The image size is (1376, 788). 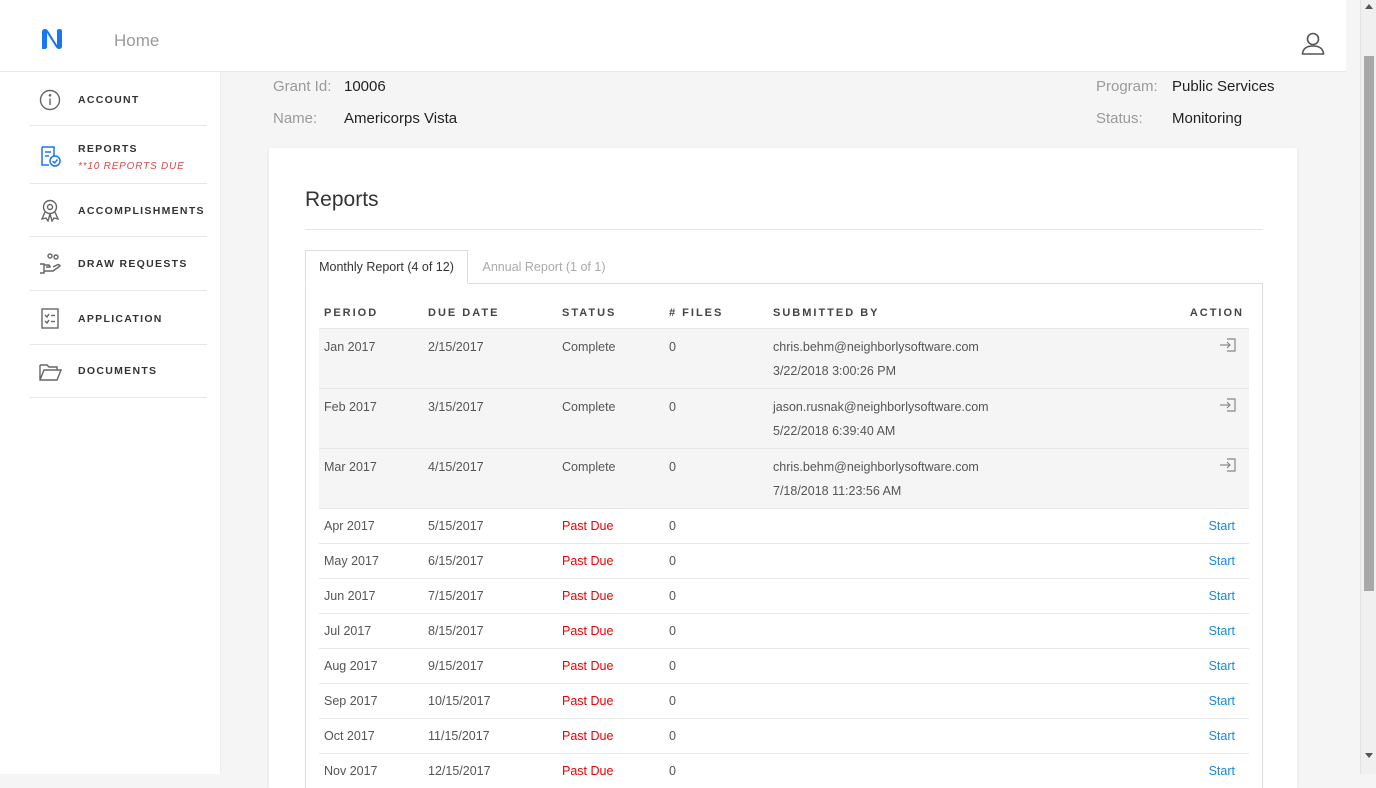 What do you see at coordinates (1223, 86) in the screenshot?
I see `program-value: Public Services` at bounding box center [1223, 86].